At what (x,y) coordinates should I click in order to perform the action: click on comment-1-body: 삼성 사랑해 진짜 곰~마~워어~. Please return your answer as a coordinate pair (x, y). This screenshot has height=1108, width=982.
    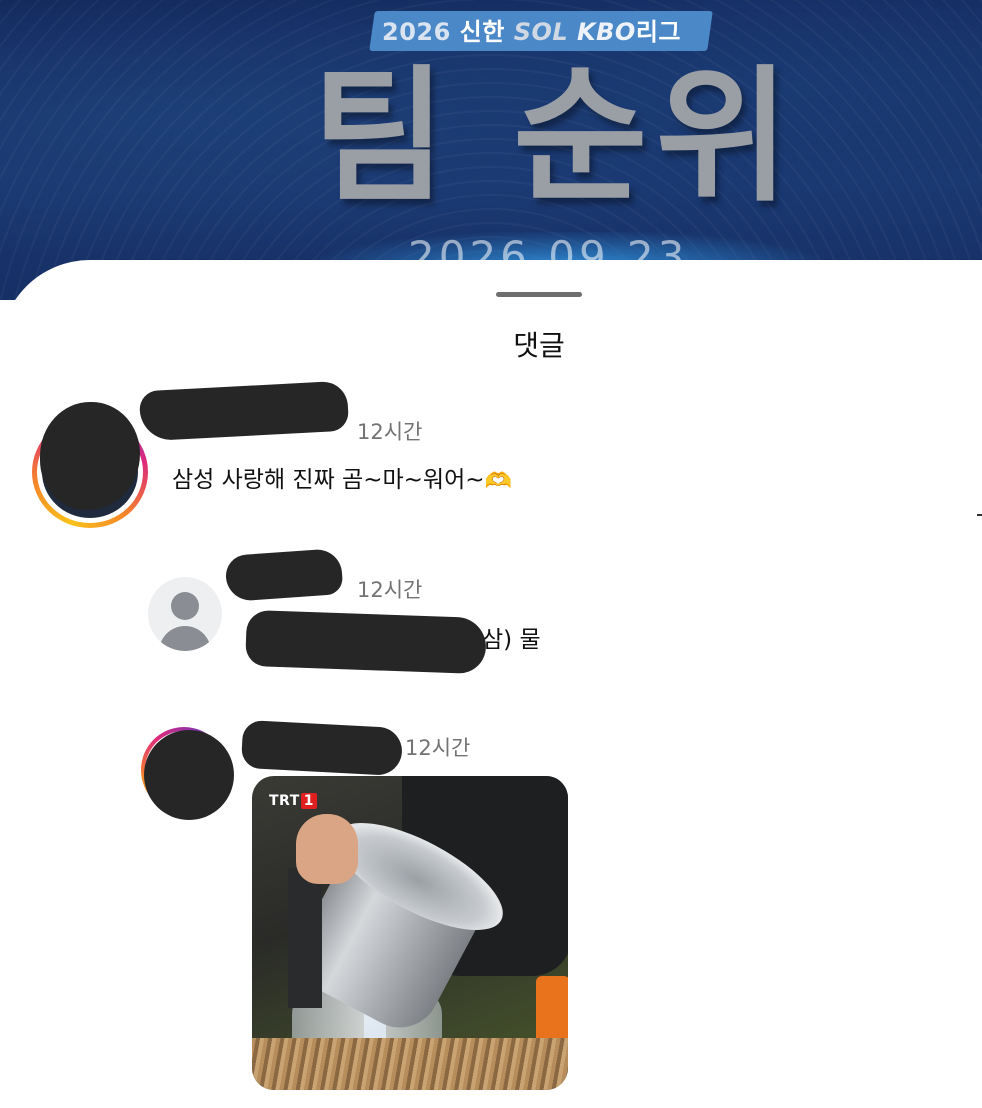
    Looking at the image, I should click on (328, 480).